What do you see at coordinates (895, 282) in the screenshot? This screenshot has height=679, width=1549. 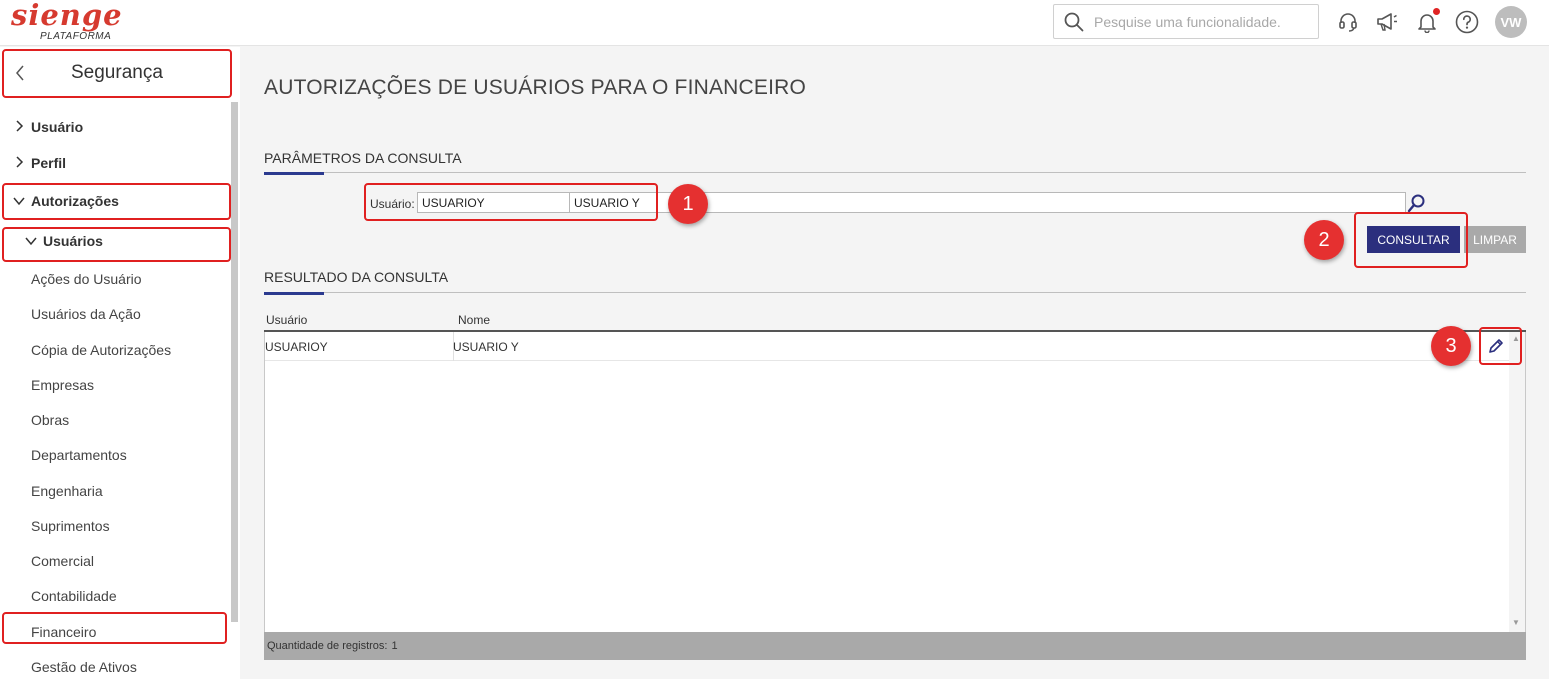 I see `results-section-header: RESULTADO DA CONSULTA` at bounding box center [895, 282].